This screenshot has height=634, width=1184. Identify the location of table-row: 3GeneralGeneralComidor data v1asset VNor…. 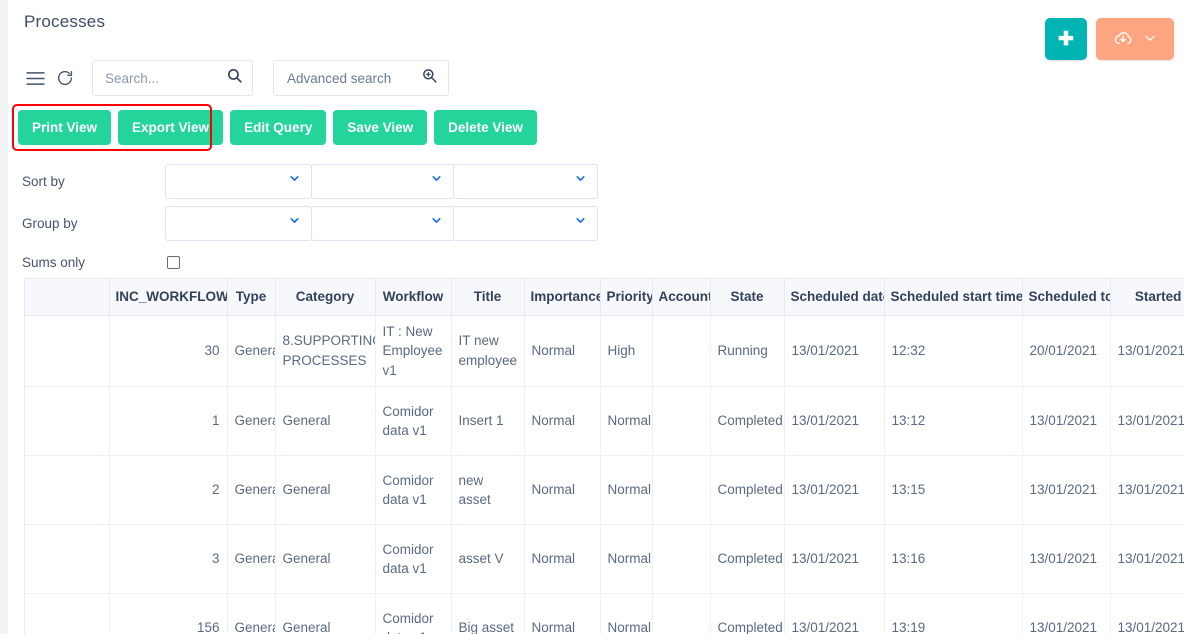
(604, 559).